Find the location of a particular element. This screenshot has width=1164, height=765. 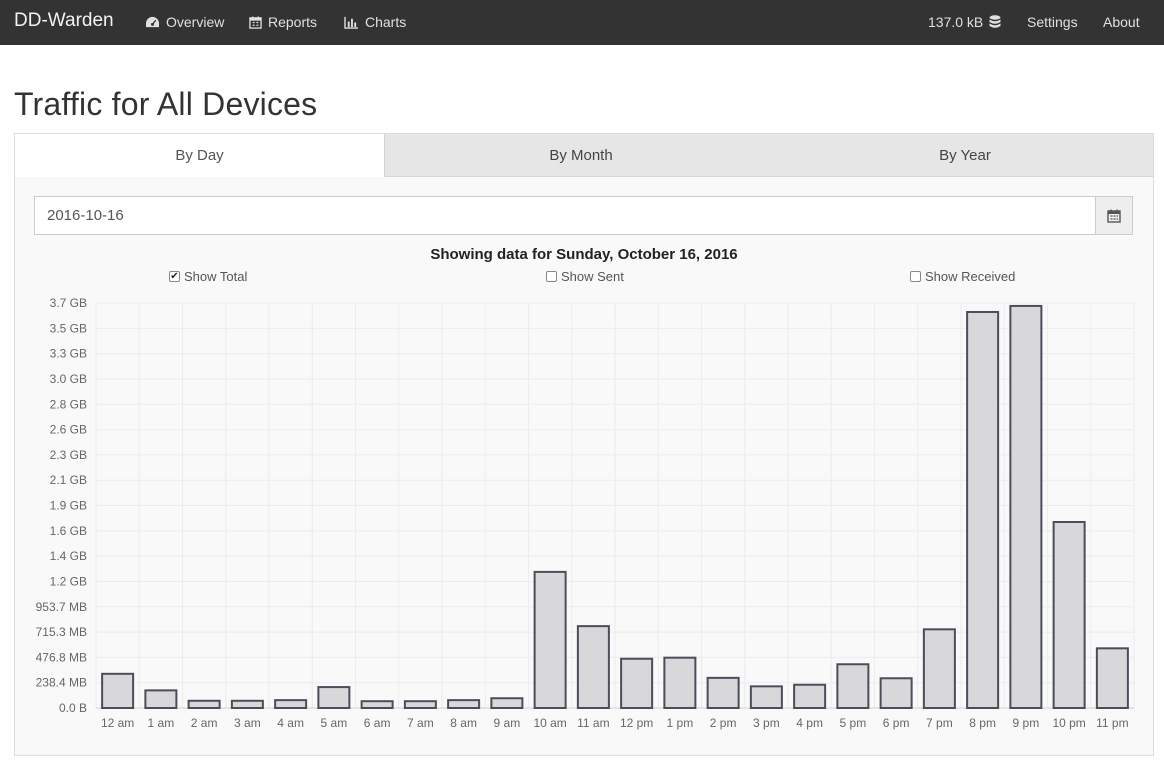

y-tick-label: 2.1 GB is located at coordinates (68, 480).